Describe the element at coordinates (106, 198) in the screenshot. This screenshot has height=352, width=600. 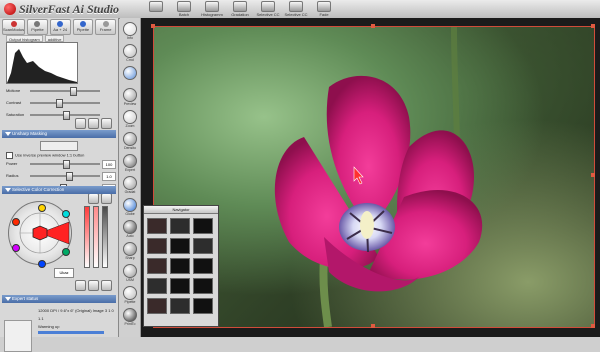
I see `usm-save-button` at that location.